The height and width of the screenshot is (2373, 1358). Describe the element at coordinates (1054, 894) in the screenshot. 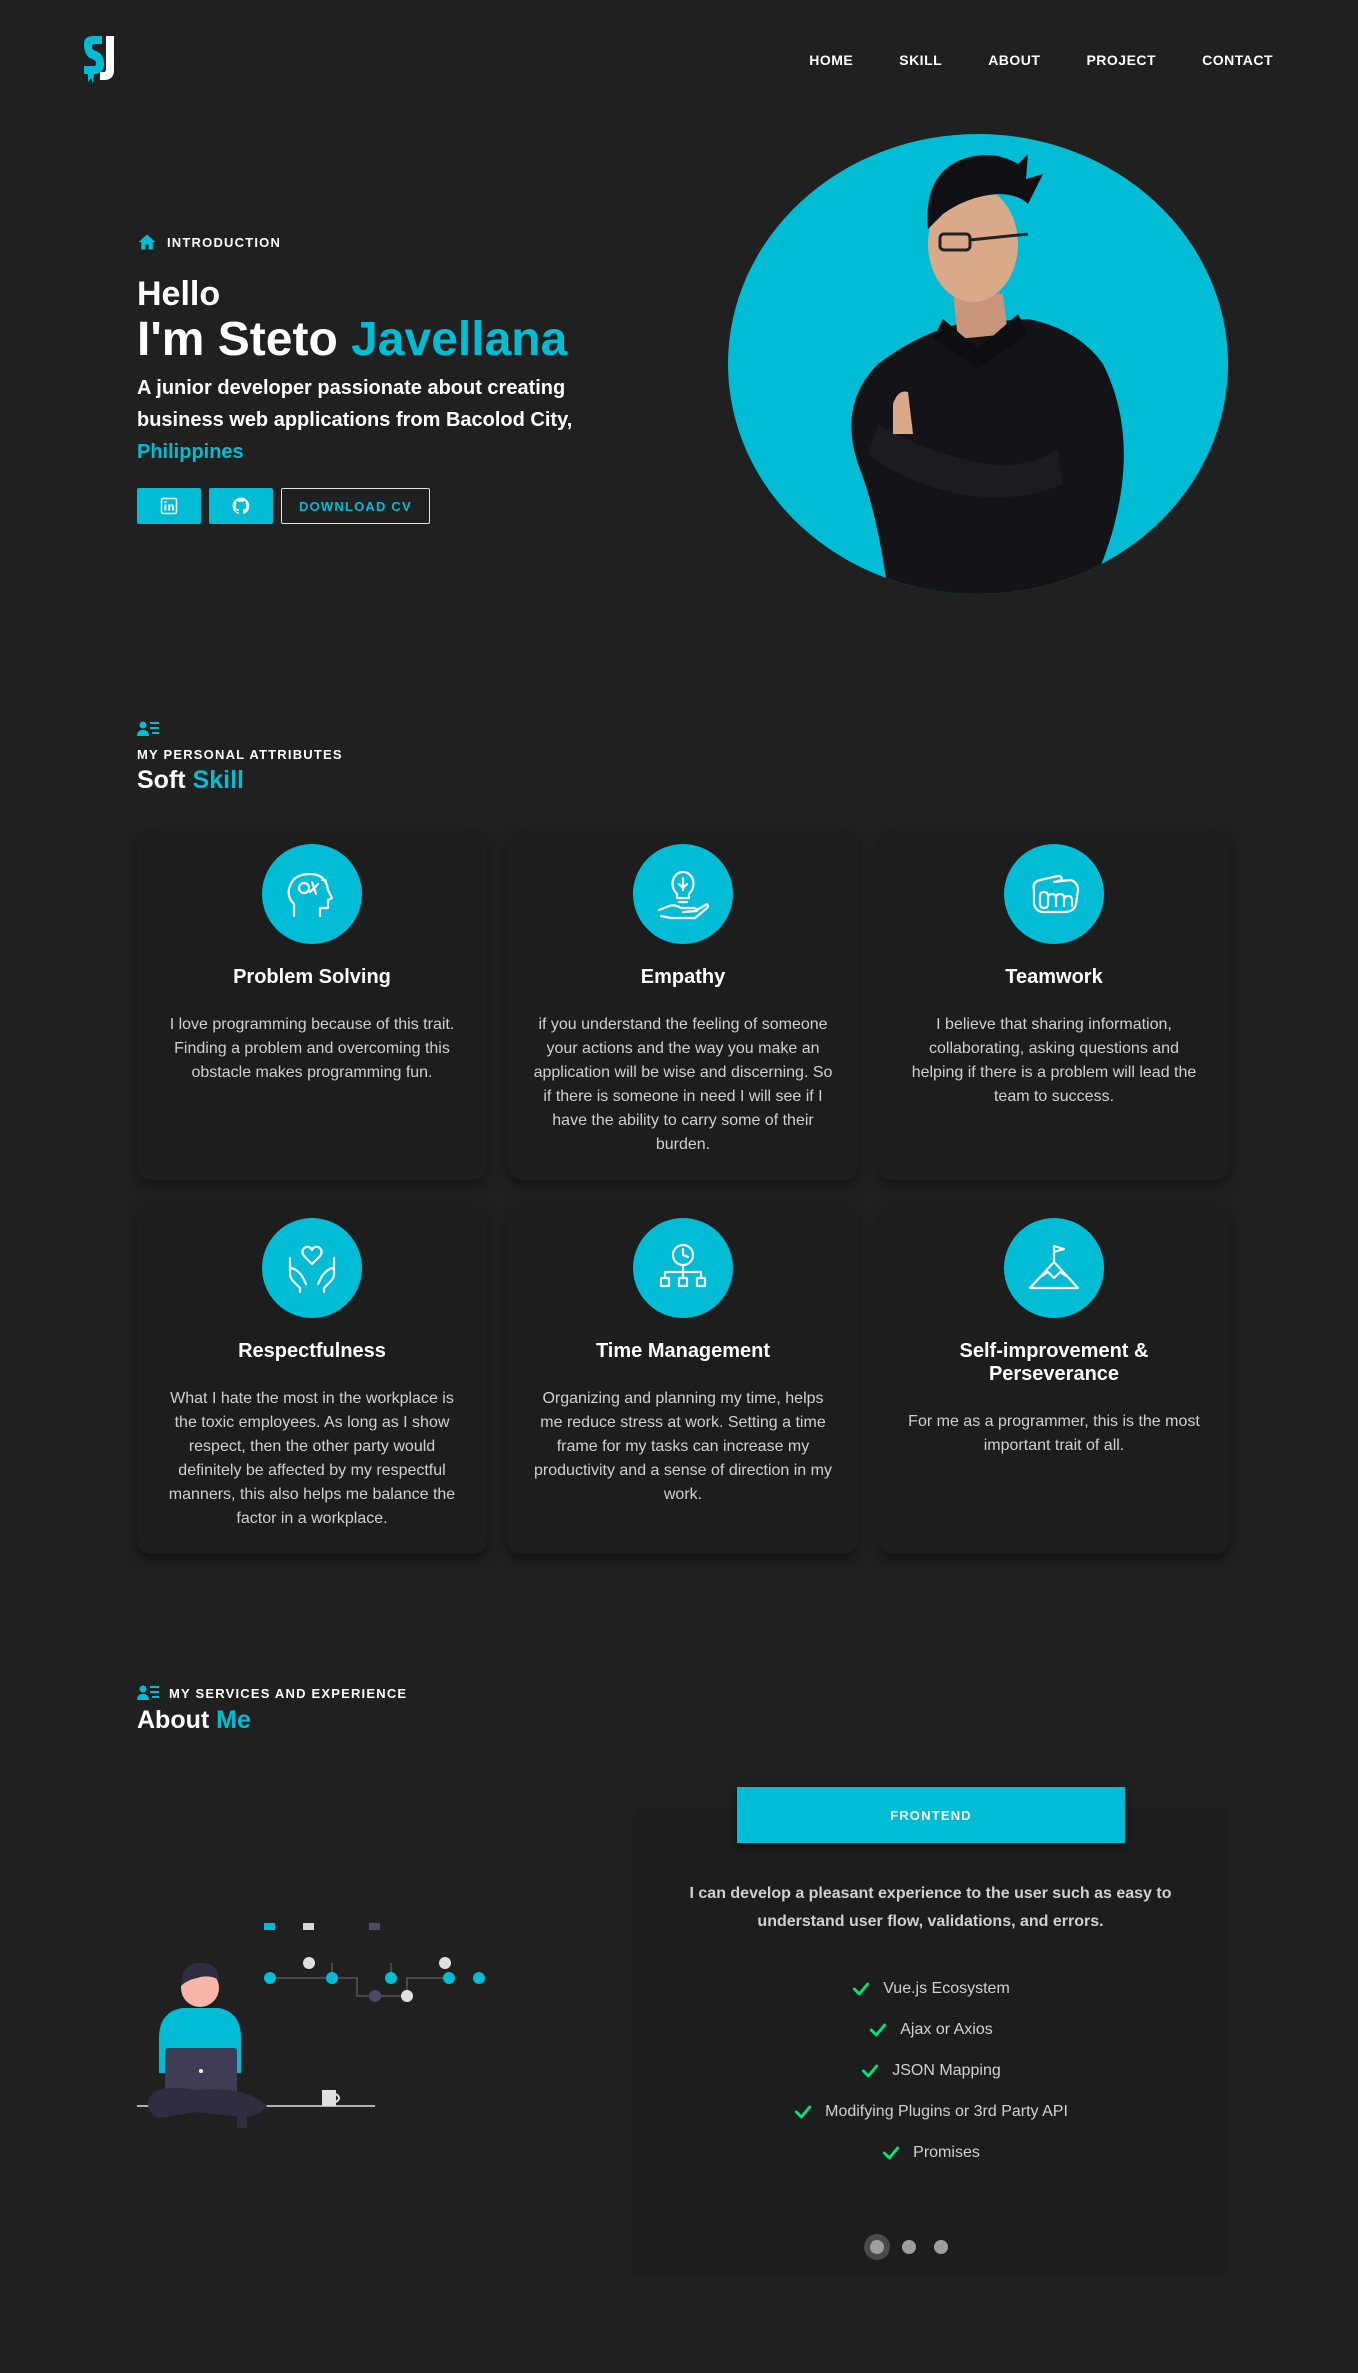

I see `handshake-icon` at that location.